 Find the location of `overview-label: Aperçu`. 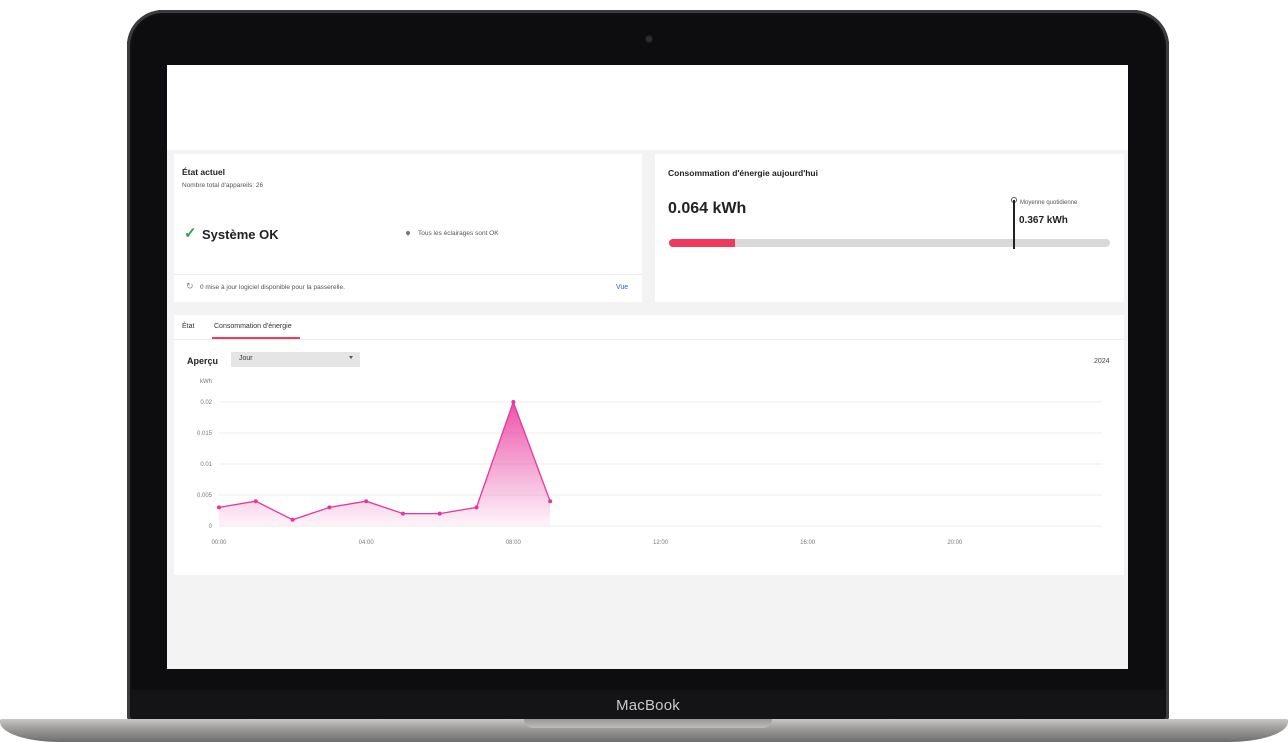

overview-label: Aperçu is located at coordinates (203, 361).